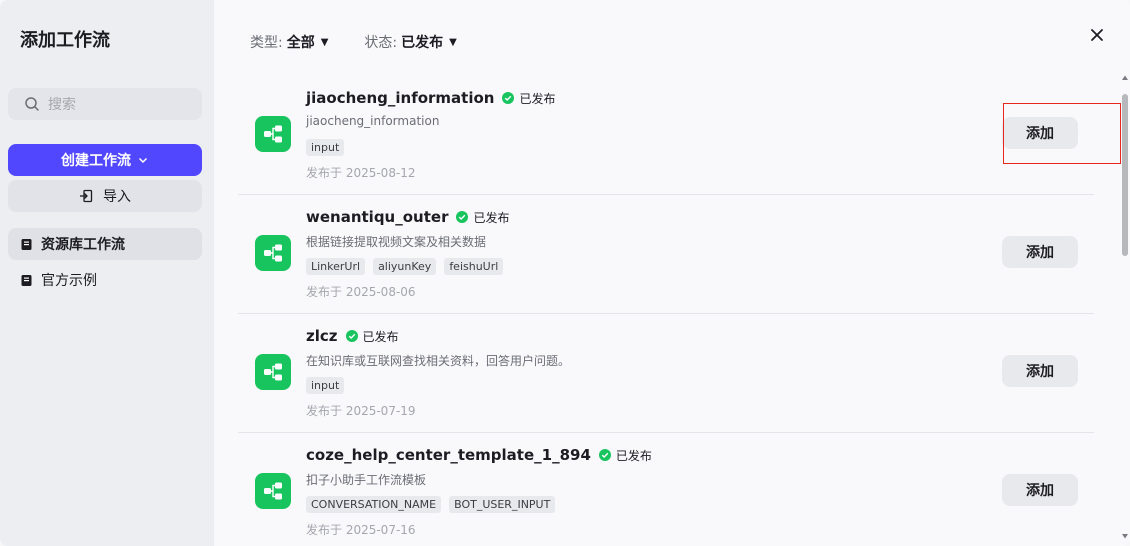  What do you see at coordinates (361, 173) in the screenshot?
I see `publish-date: 发布于 2025-08-12` at bounding box center [361, 173].